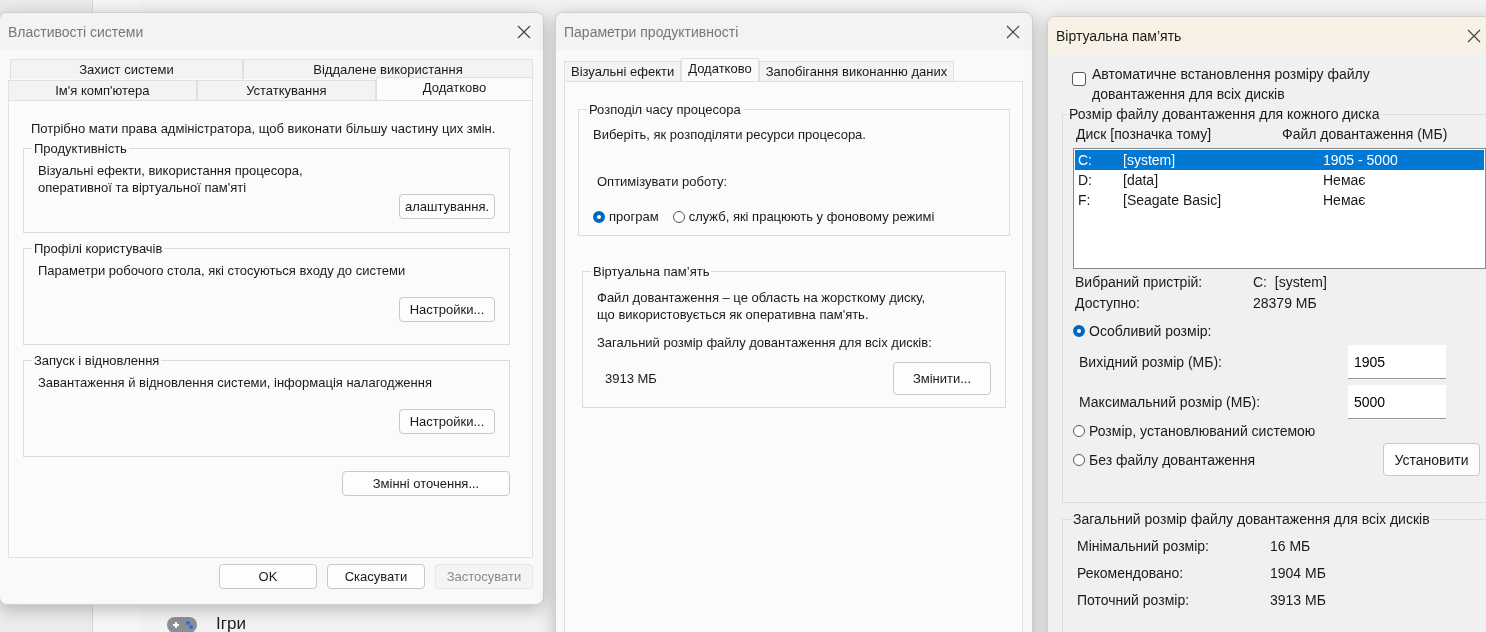  What do you see at coordinates (1224, 114) in the screenshot?
I see `group-title: Розмір файлу довантаження для кожного диска` at bounding box center [1224, 114].